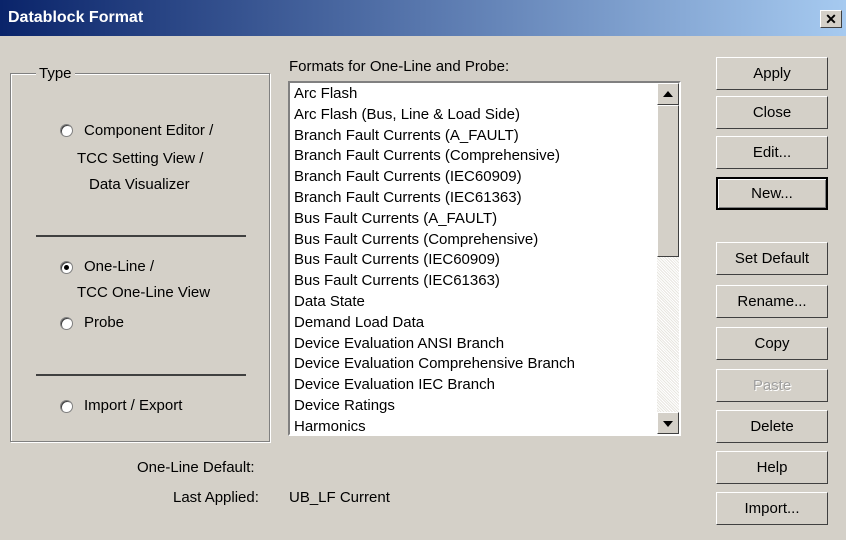 The image size is (846, 540). I want to click on format-list-item: Data State, so click(474, 302).